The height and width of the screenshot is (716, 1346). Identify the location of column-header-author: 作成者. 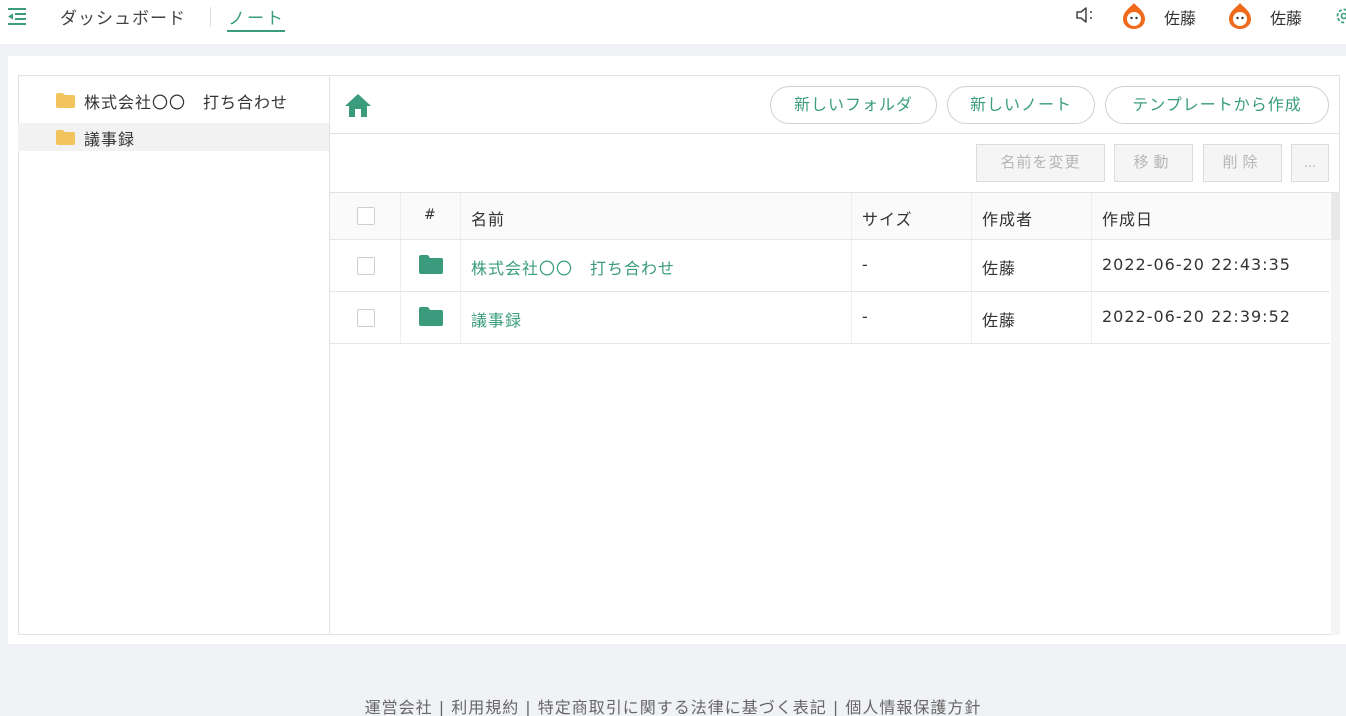
(1007, 218).